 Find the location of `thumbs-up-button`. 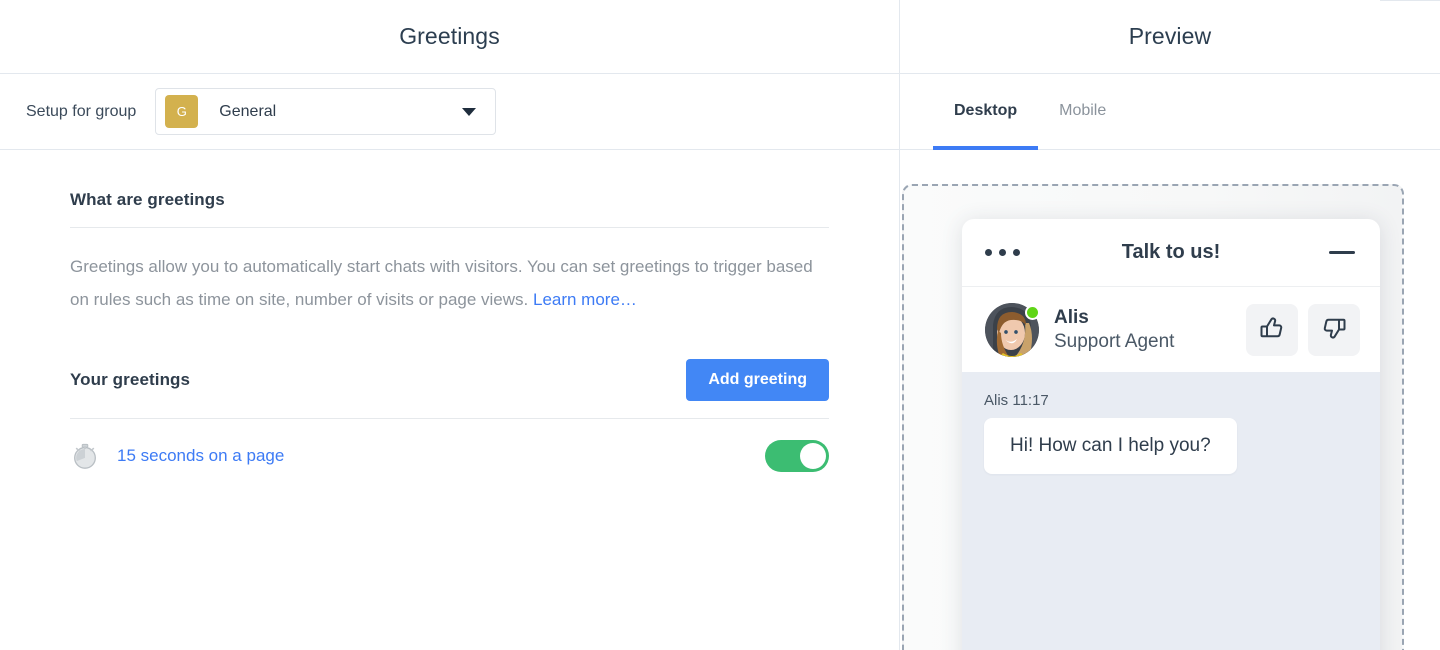

thumbs-up-button is located at coordinates (1272, 329).